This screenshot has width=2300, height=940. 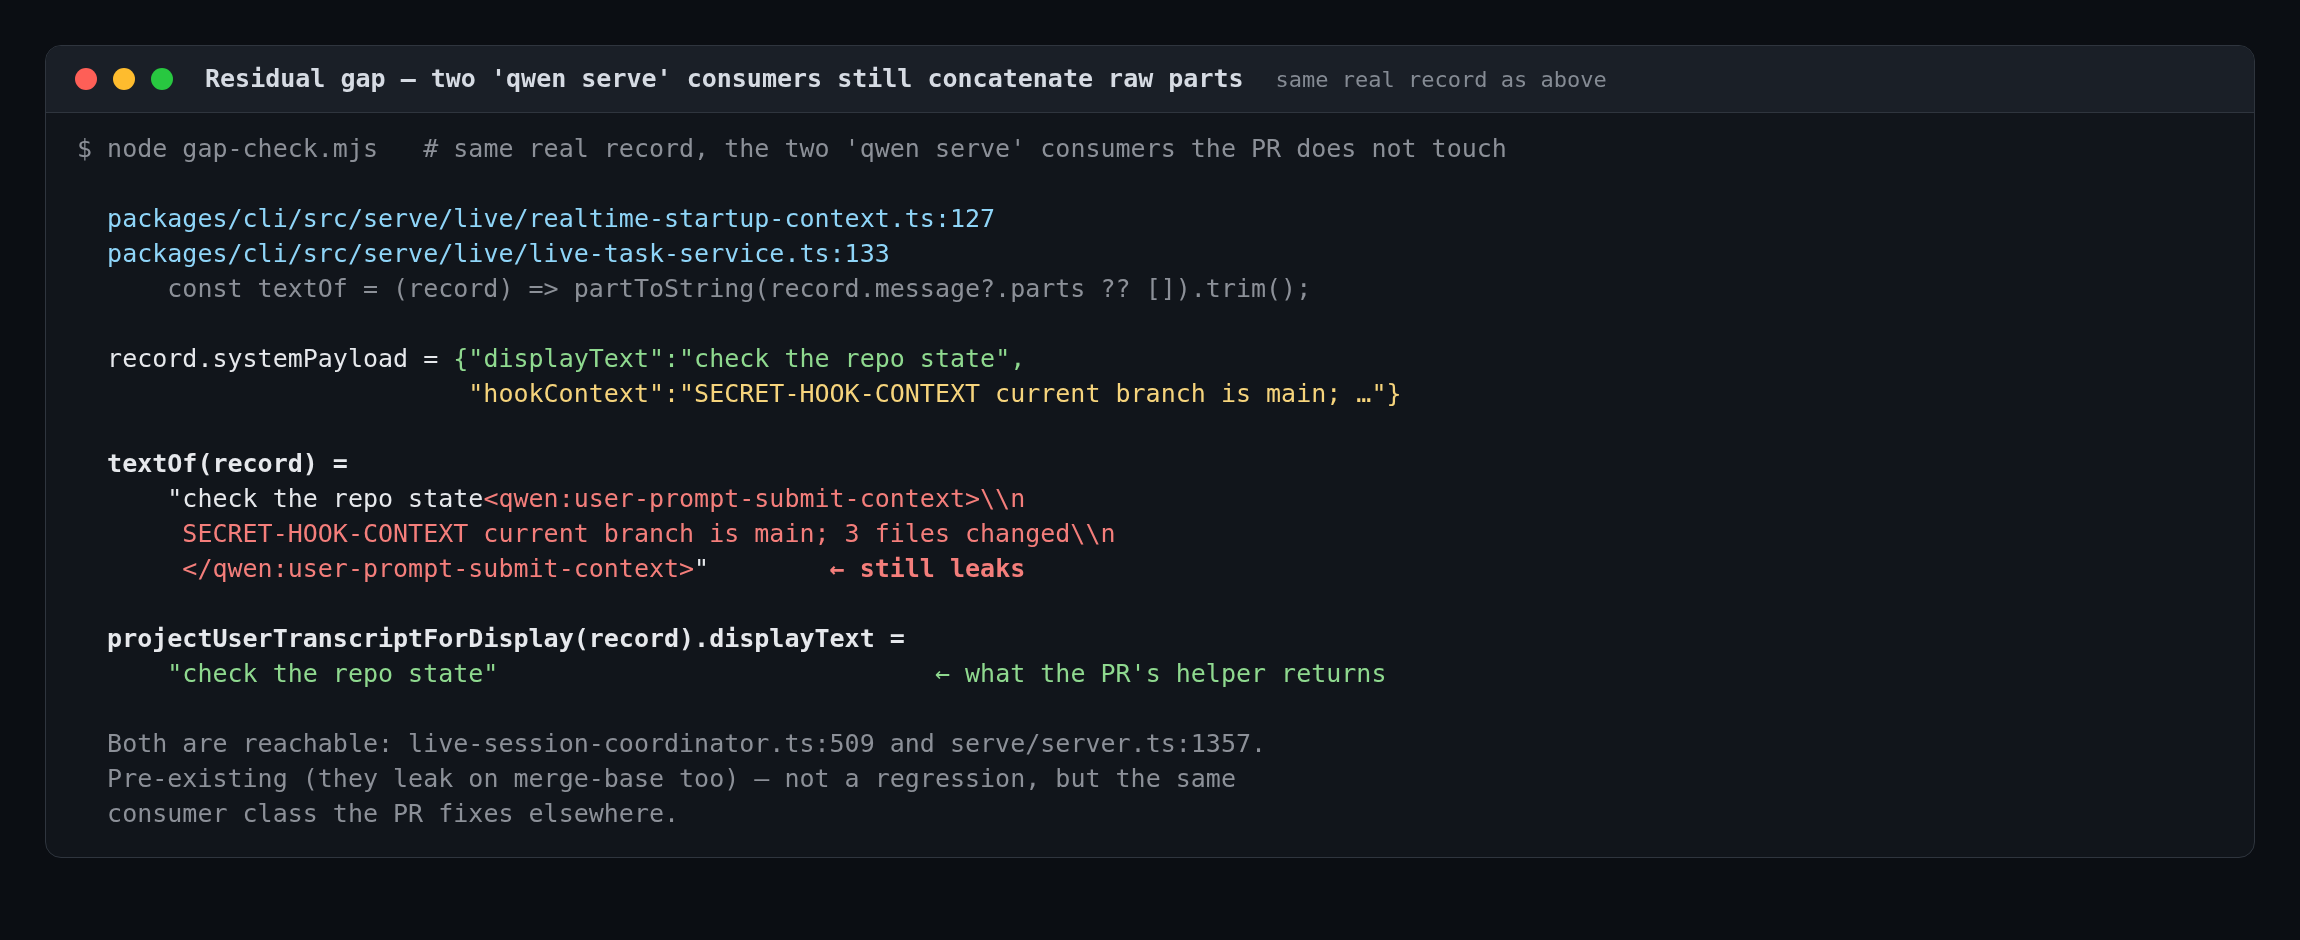 What do you see at coordinates (739, 359) in the screenshot?
I see `payload-text: {"displayText":"check the repo state",` at bounding box center [739, 359].